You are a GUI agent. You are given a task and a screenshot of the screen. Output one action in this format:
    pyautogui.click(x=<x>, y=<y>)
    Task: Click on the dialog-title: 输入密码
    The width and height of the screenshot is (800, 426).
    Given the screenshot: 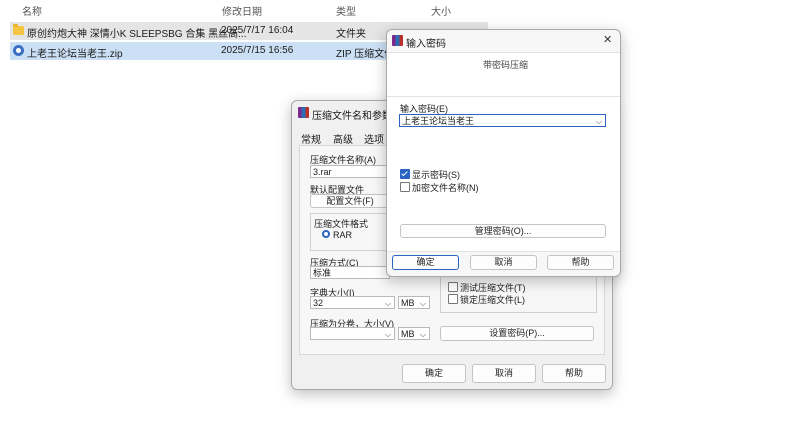 What is the action you would take?
    pyautogui.click(x=426, y=44)
    